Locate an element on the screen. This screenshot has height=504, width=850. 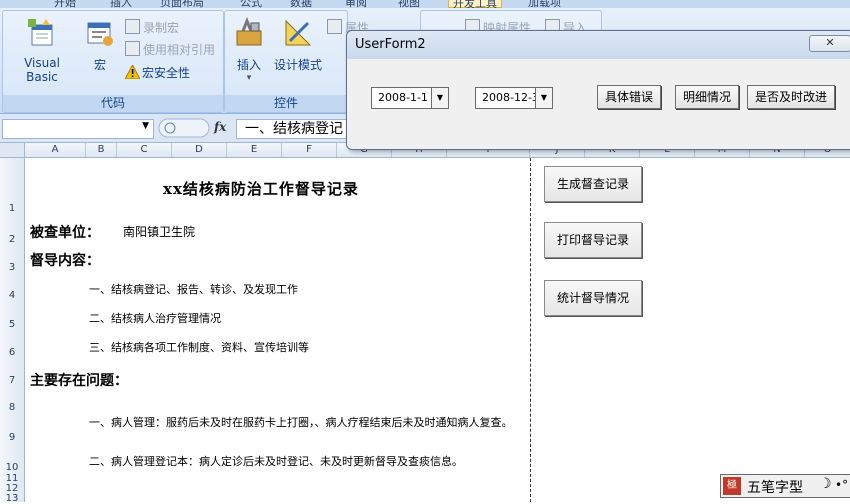
row-header: 7 is located at coordinates (12, 380).